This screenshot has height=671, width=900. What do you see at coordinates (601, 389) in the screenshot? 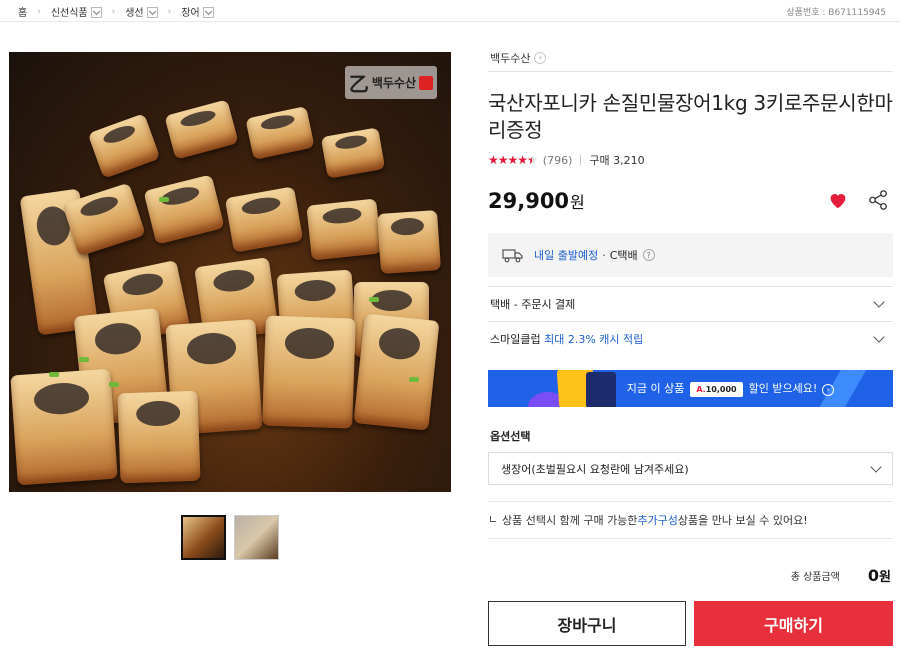
I see `banner-card-graphic` at bounding box center [601, 389].